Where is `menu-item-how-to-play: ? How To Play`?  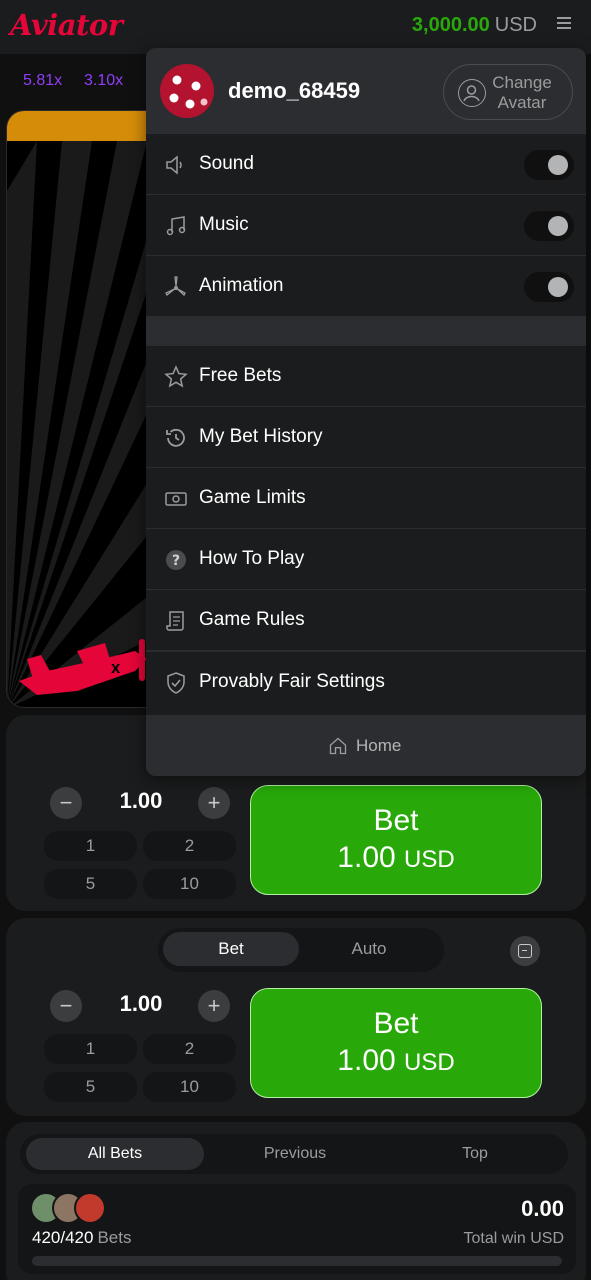 menu-item-how-to-play: ? How To Play is located at coordinates (366, 559).